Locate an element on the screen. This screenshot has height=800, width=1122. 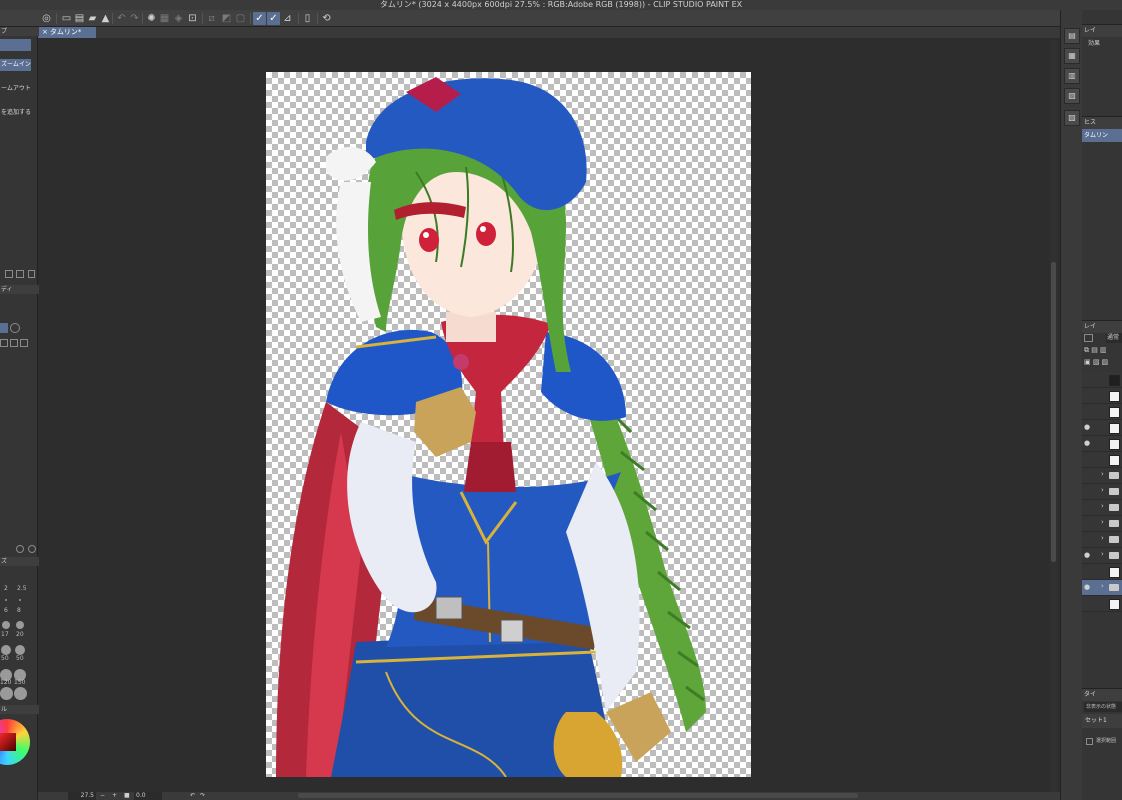
export-icon: ▲ is located at coordinates (105, 18).